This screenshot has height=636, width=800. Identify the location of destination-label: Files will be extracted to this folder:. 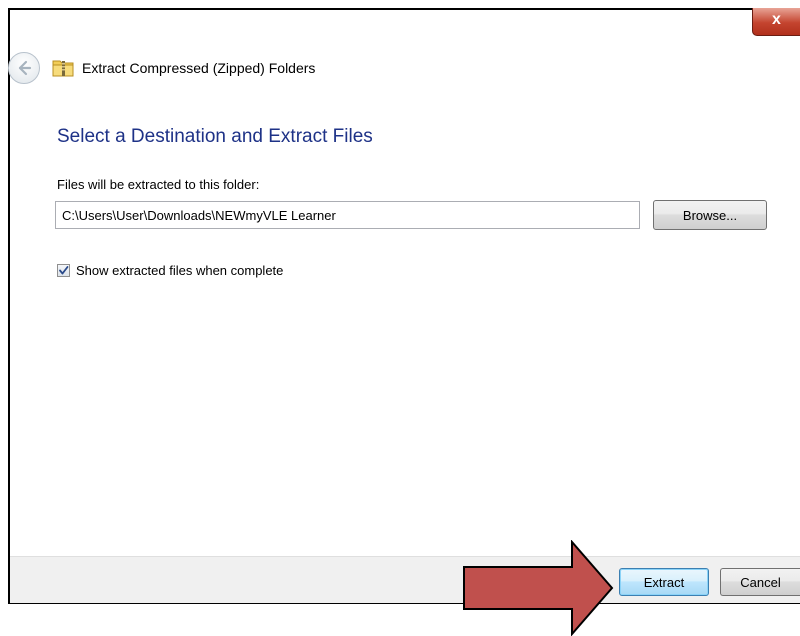
(158, 184).